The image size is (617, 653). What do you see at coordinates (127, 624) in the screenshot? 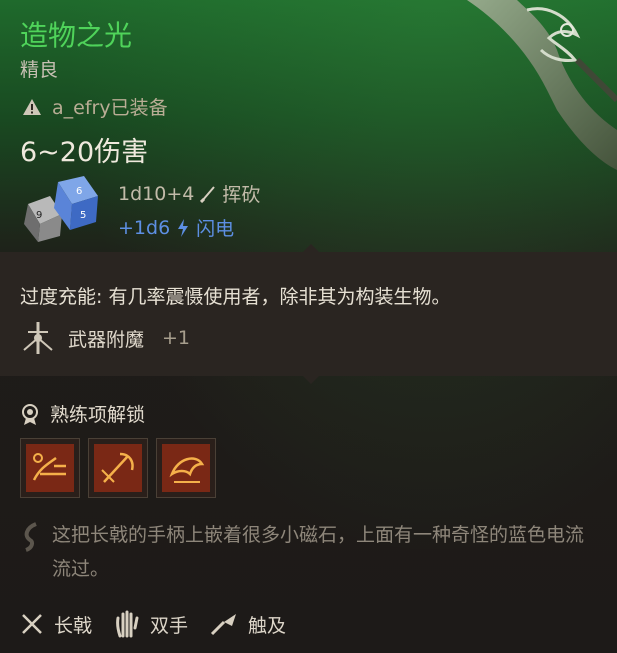
I see `hand-icon` at bounding box center [127, 624].